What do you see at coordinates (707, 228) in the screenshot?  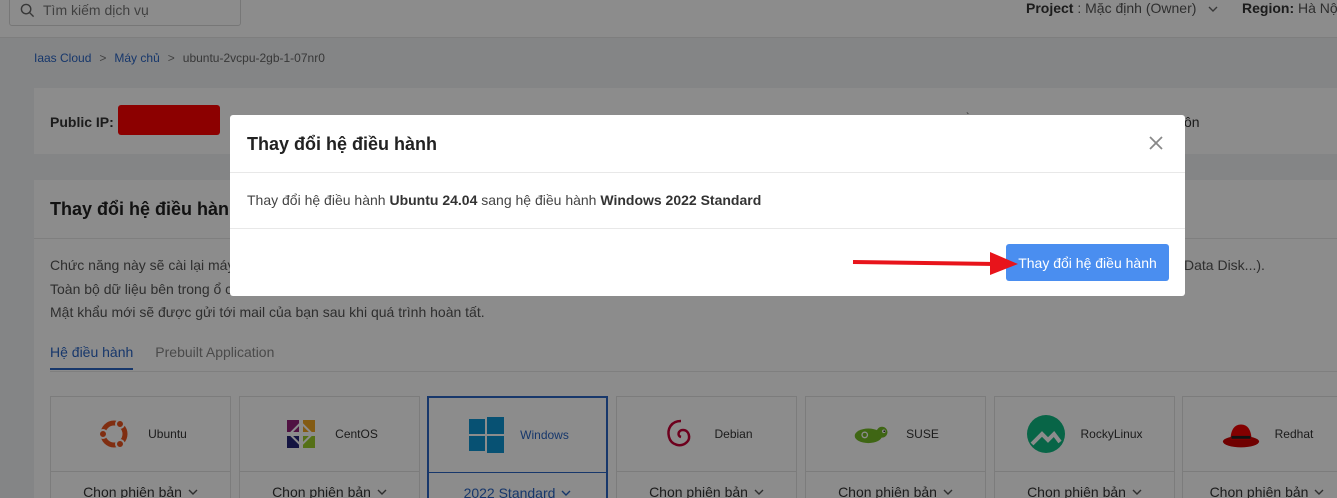 I see `dialog-footer-divider` at bounding box center [707, 228].